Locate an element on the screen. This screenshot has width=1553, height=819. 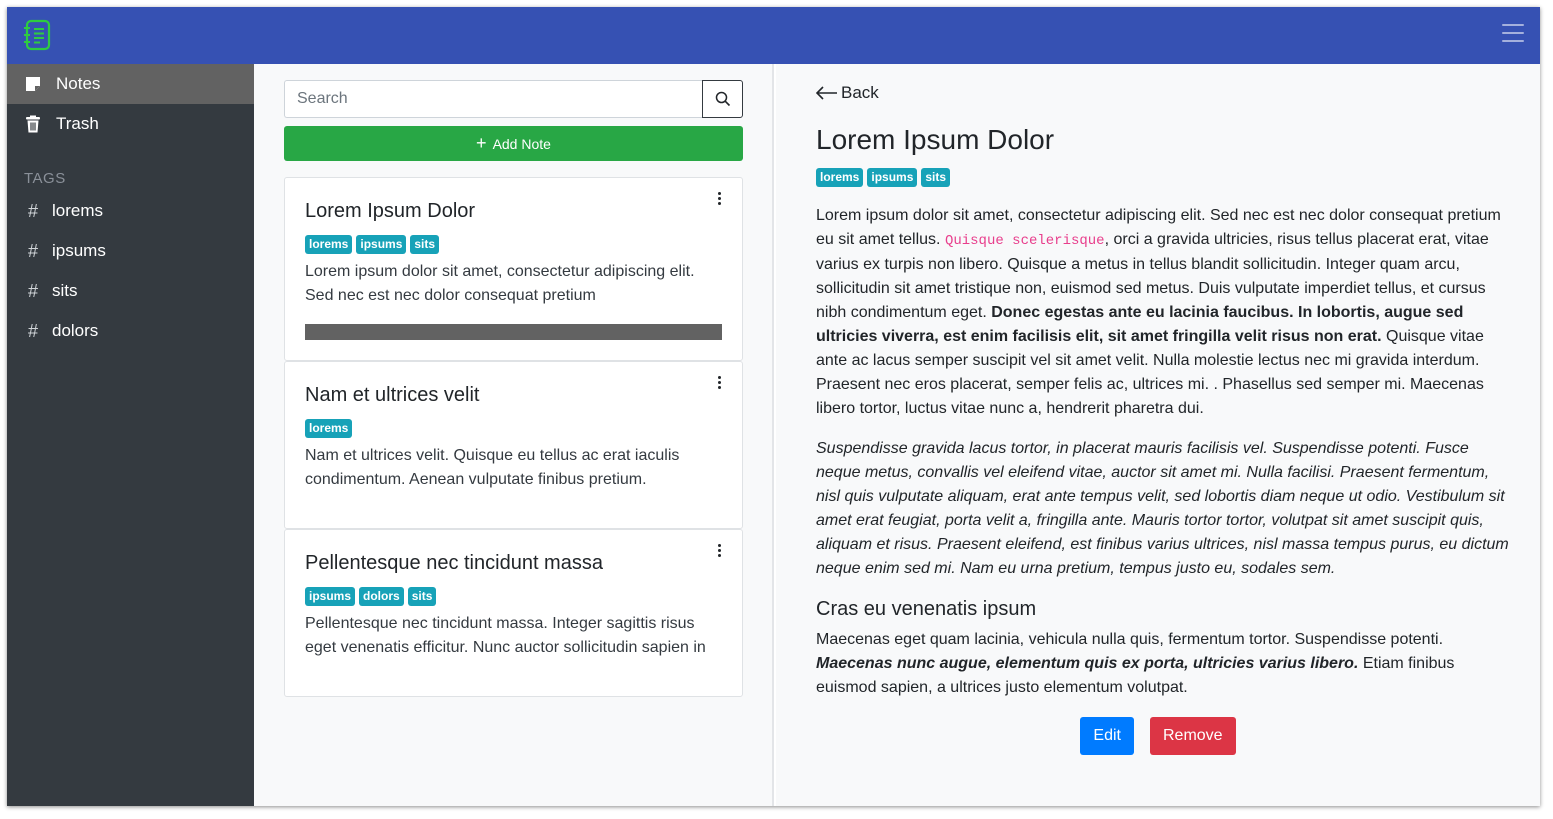
tag-label: sits is located at coordinates (65, 290).